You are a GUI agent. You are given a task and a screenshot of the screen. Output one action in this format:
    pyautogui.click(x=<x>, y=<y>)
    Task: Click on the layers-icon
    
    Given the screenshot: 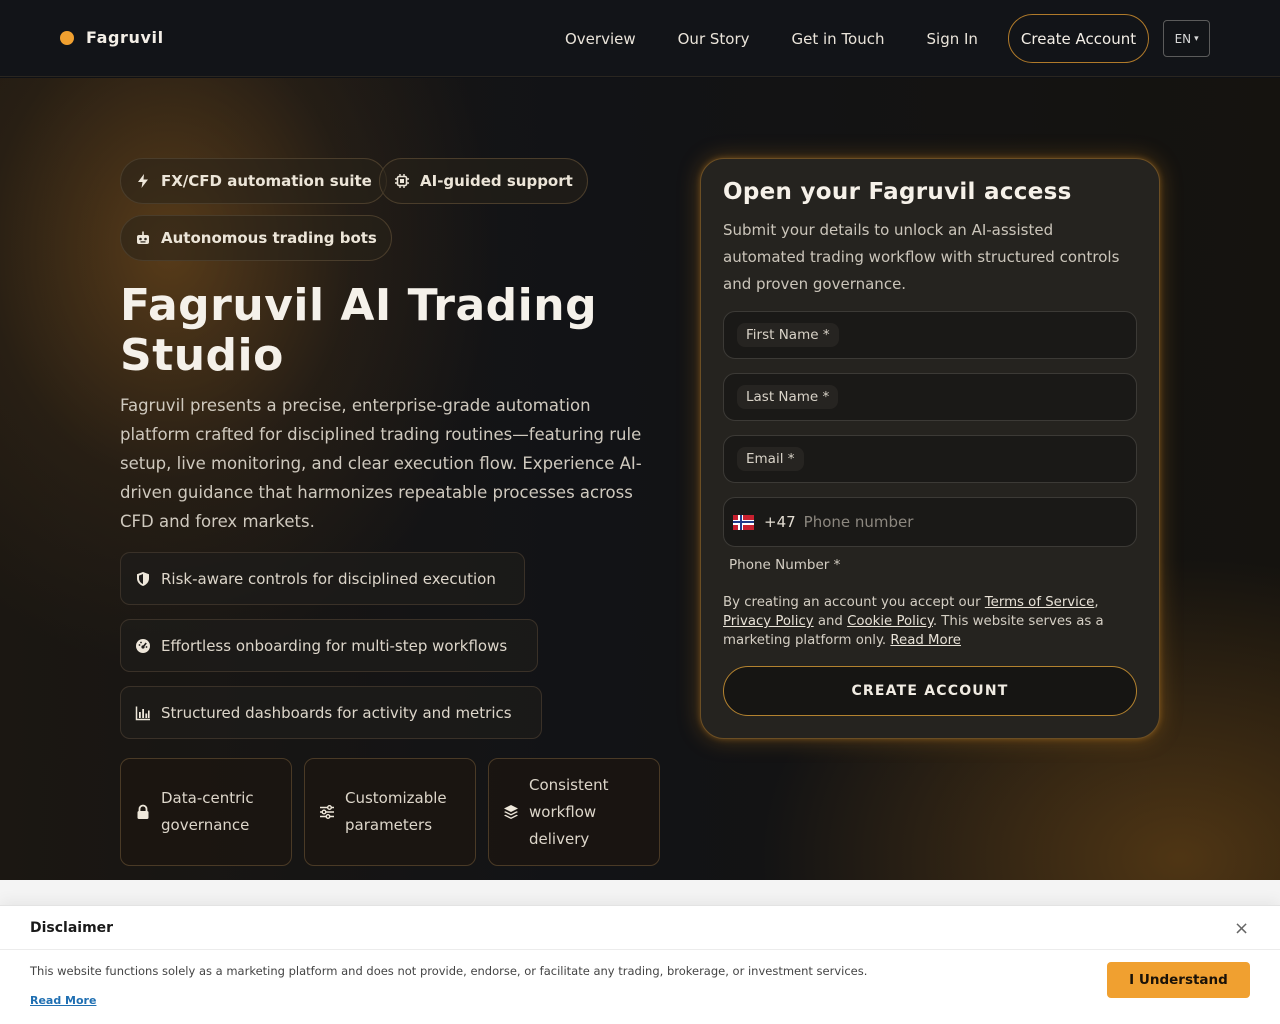 What is the action you would take?
    pyautogui.click(x=511, y=812)
    